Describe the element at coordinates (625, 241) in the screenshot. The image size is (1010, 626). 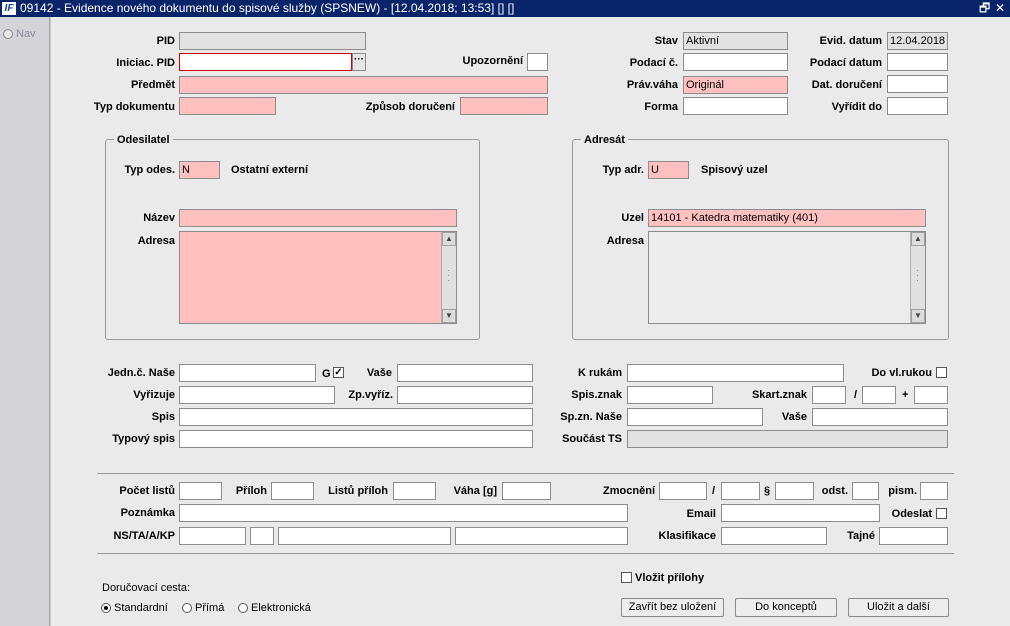
I see `adr-adresa-label: Adresa` at that location.